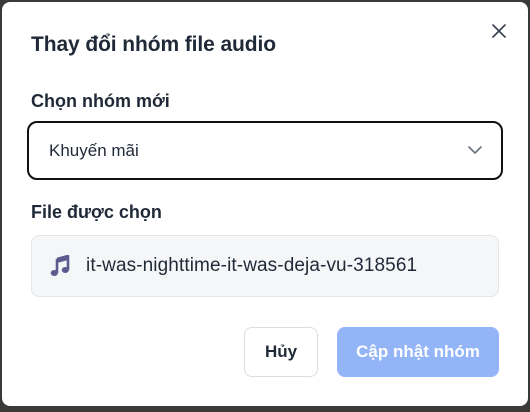 Image resolution: width=530 pixels, height=412 pixels. I want to click on selected-file-box: it-was-nighttime-it-was-deja-vu-318561, so click(265, 266).